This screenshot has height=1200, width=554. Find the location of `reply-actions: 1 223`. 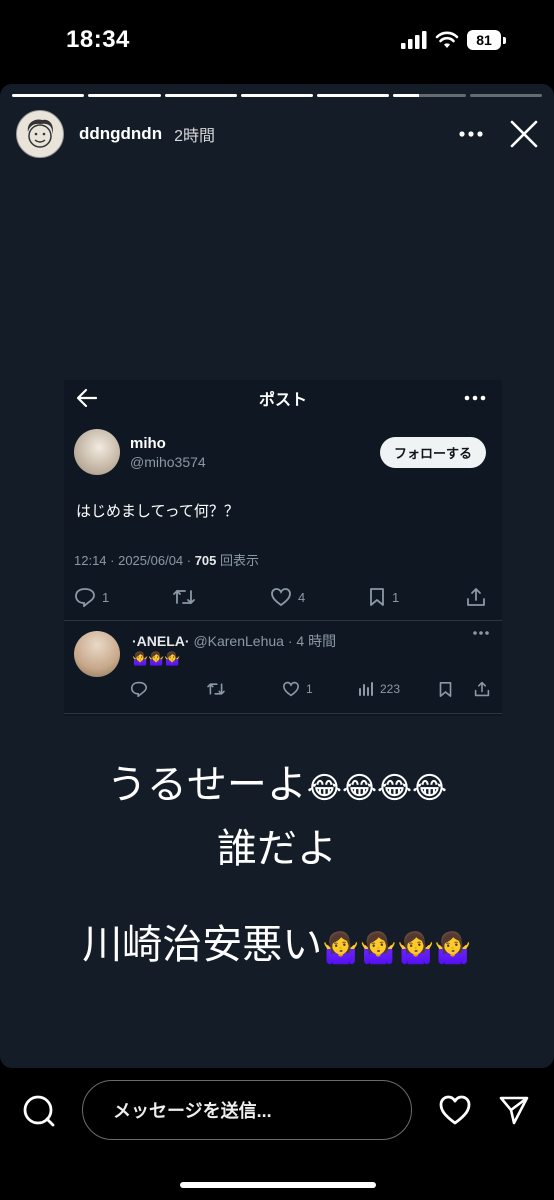

reply-actions: 1 223 is located at coordinates (310, 689).